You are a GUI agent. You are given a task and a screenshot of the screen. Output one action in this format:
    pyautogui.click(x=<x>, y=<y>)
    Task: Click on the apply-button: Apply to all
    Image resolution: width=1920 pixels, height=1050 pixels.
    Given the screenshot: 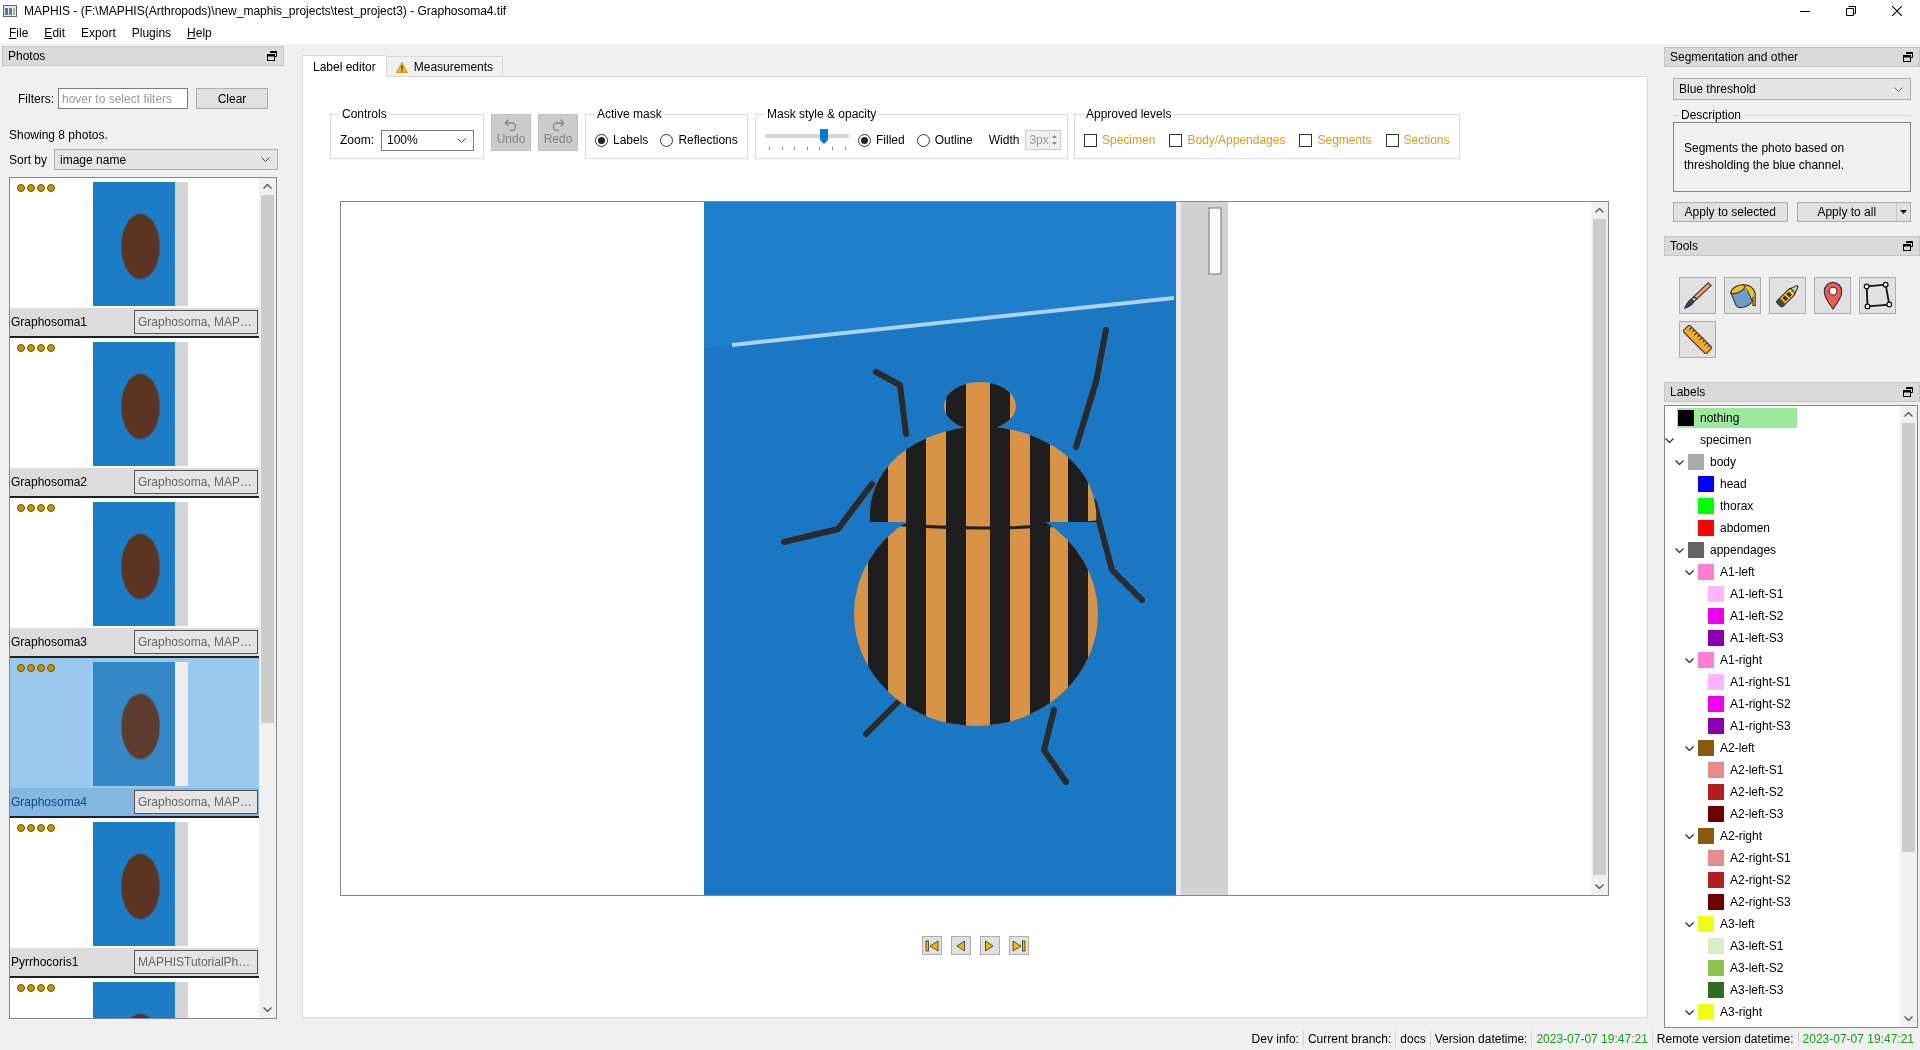 What is the action you would take?
    pyautogui.click(x=1853, y=212)
    